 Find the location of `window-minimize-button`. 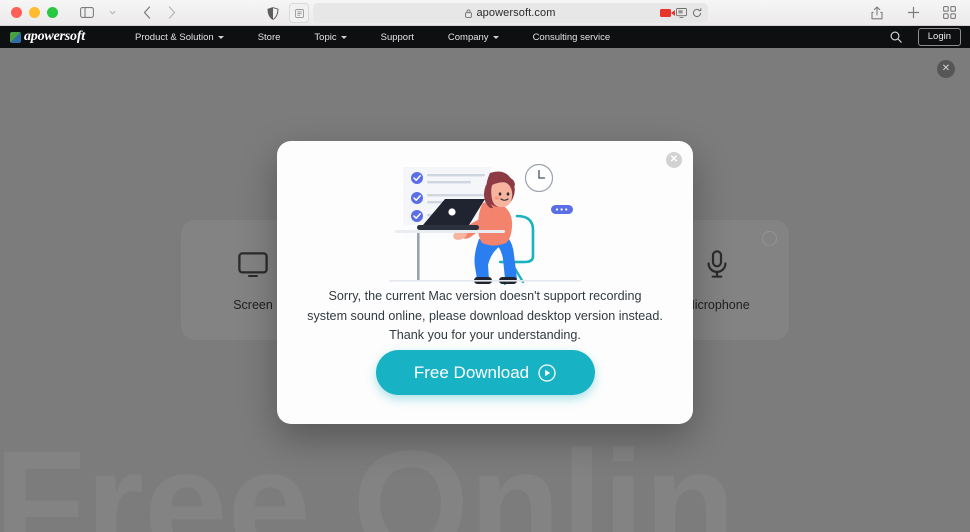

window-minimize-button is located at coordinates (34, 12).